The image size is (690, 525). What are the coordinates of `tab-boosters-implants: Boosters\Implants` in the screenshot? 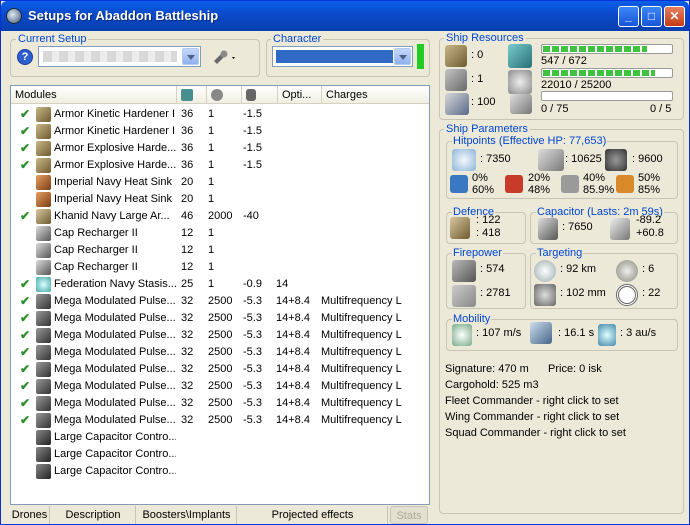 It's located at (187, 515).